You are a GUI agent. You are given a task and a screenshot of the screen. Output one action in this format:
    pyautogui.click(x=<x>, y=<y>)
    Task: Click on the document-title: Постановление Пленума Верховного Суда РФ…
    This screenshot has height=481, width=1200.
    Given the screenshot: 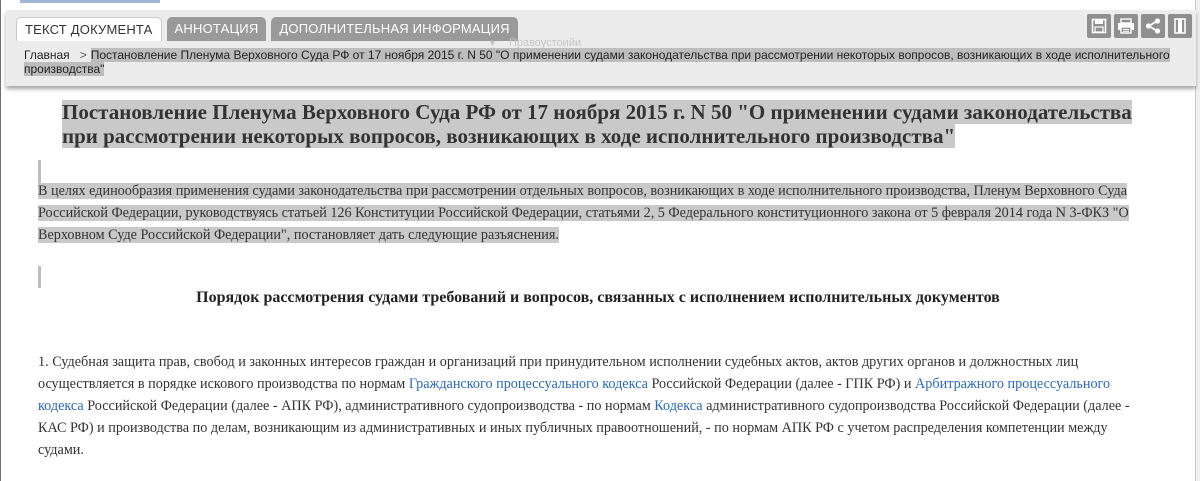 What is the action you would take?
    pyautogui.click(x=612, y=124)
    